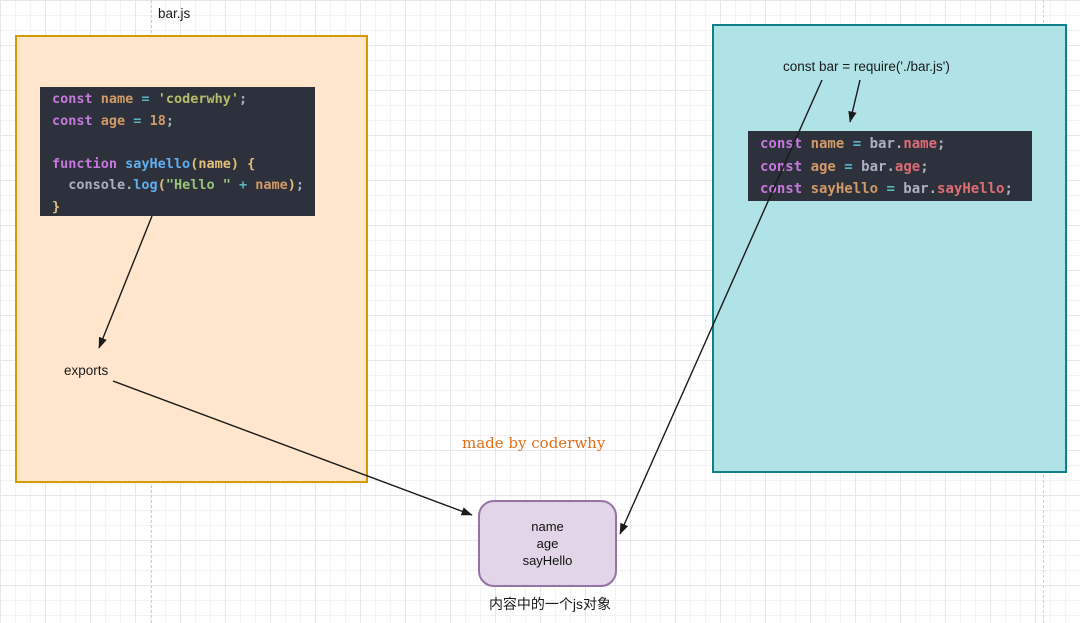 This screenshot has height=623, width=1080. I want to click on exports-object-box: name age sayHello, so click(547, 543).